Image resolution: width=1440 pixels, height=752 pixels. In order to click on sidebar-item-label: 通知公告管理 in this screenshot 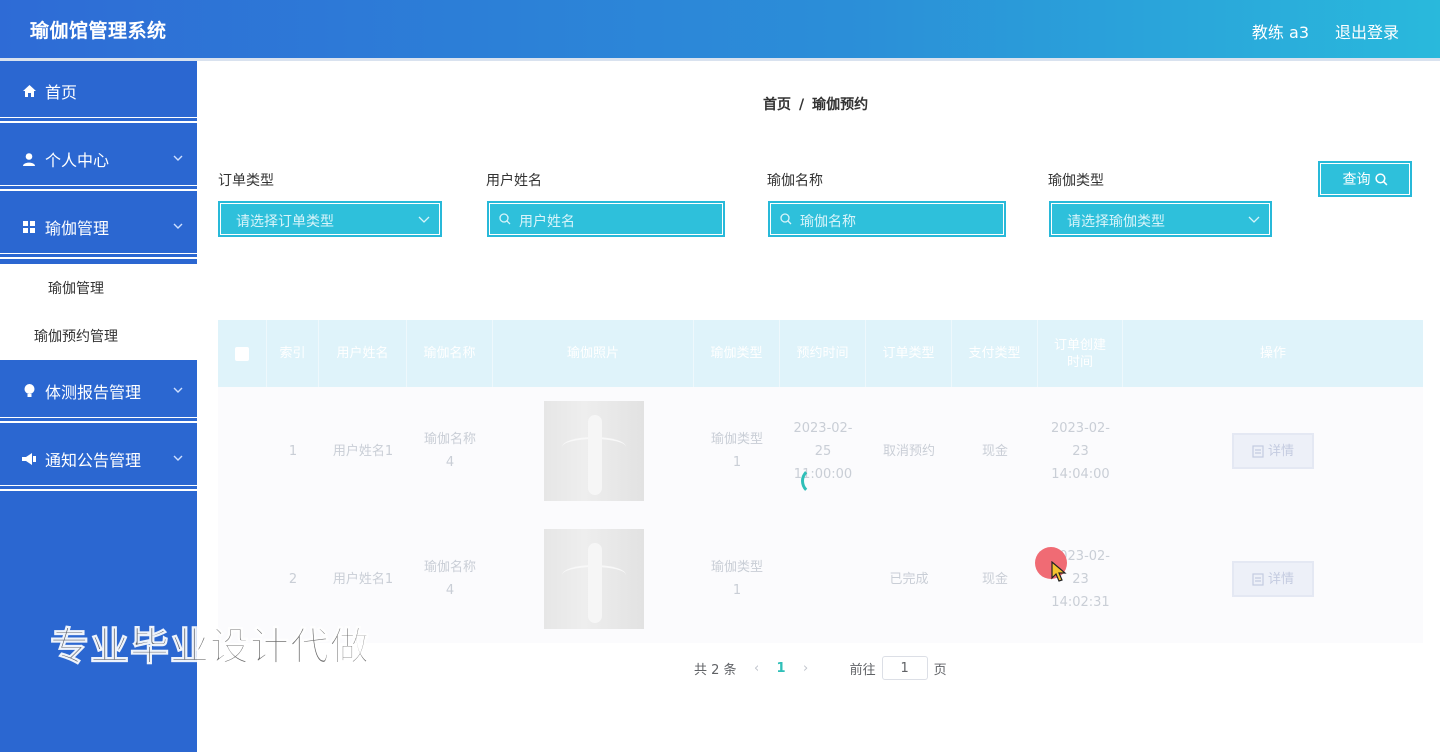, I will do `click(93, 460)`.